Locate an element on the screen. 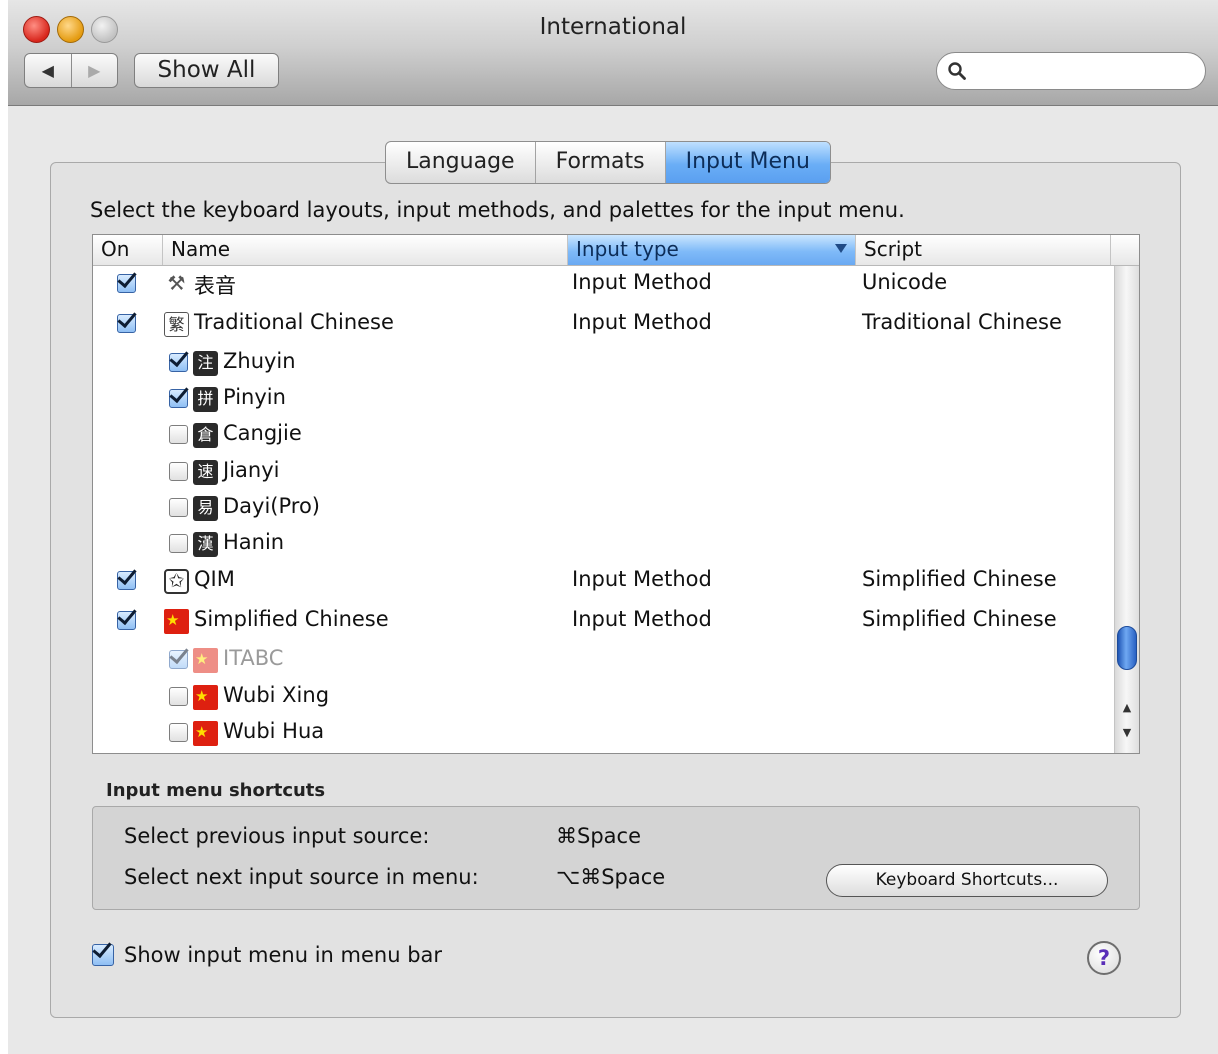 The width and height of the screenshot is (1218, 1054). zhuyin-icon: 注 is located at coordinates (205, 363).